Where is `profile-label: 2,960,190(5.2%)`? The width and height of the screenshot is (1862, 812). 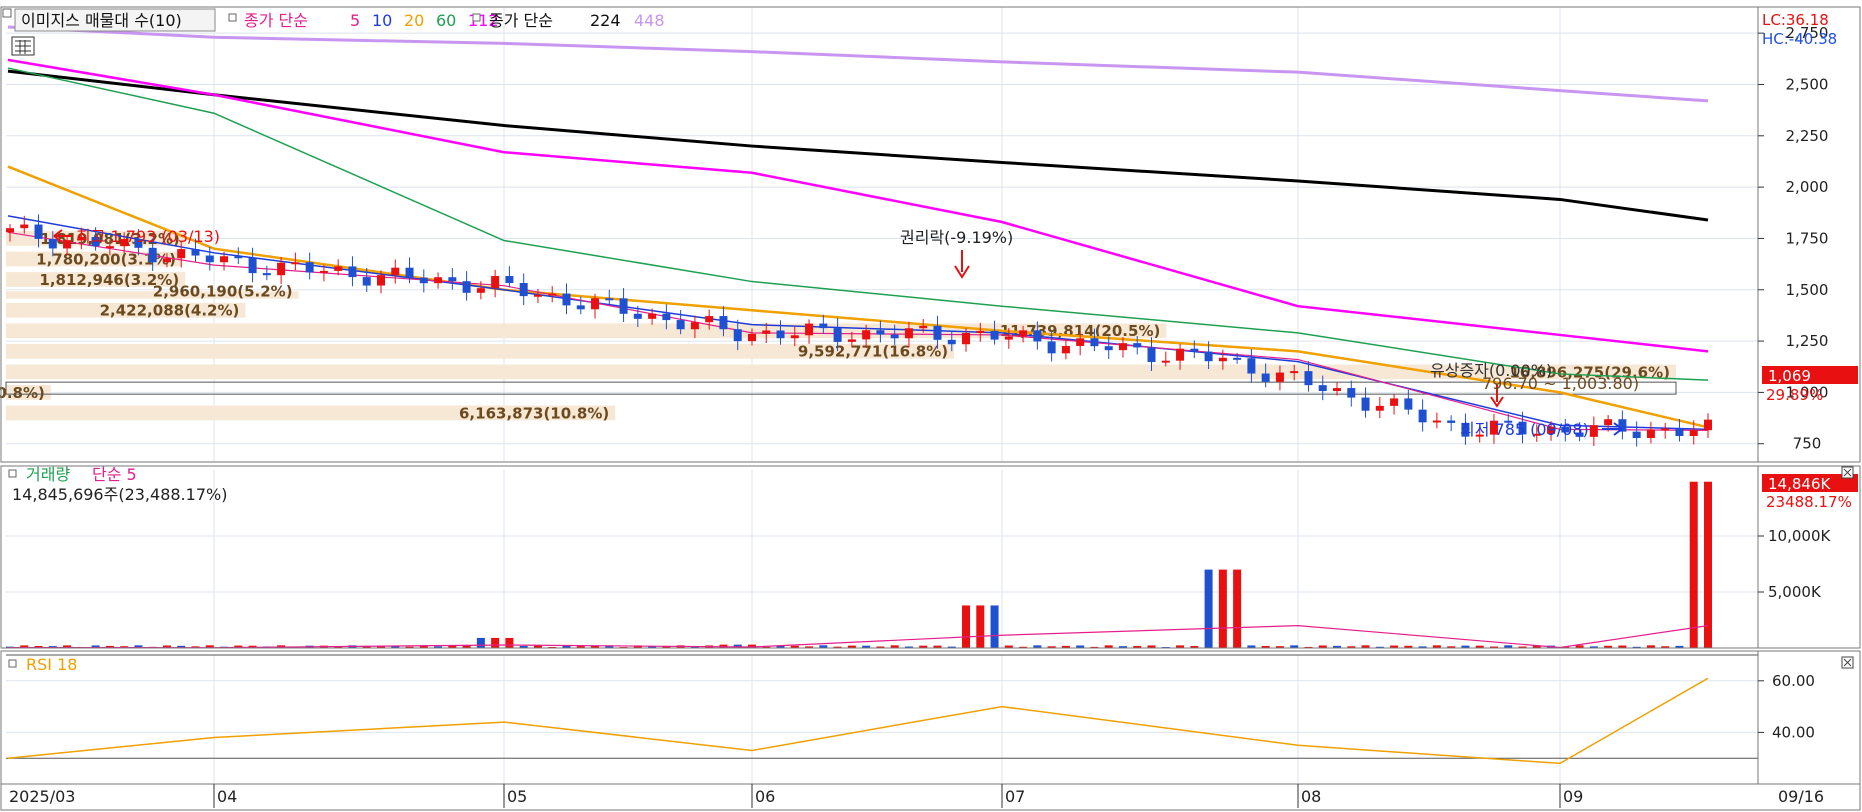
profile-label: 2,960,190(5.2%) is located at coordinates (223, 292).